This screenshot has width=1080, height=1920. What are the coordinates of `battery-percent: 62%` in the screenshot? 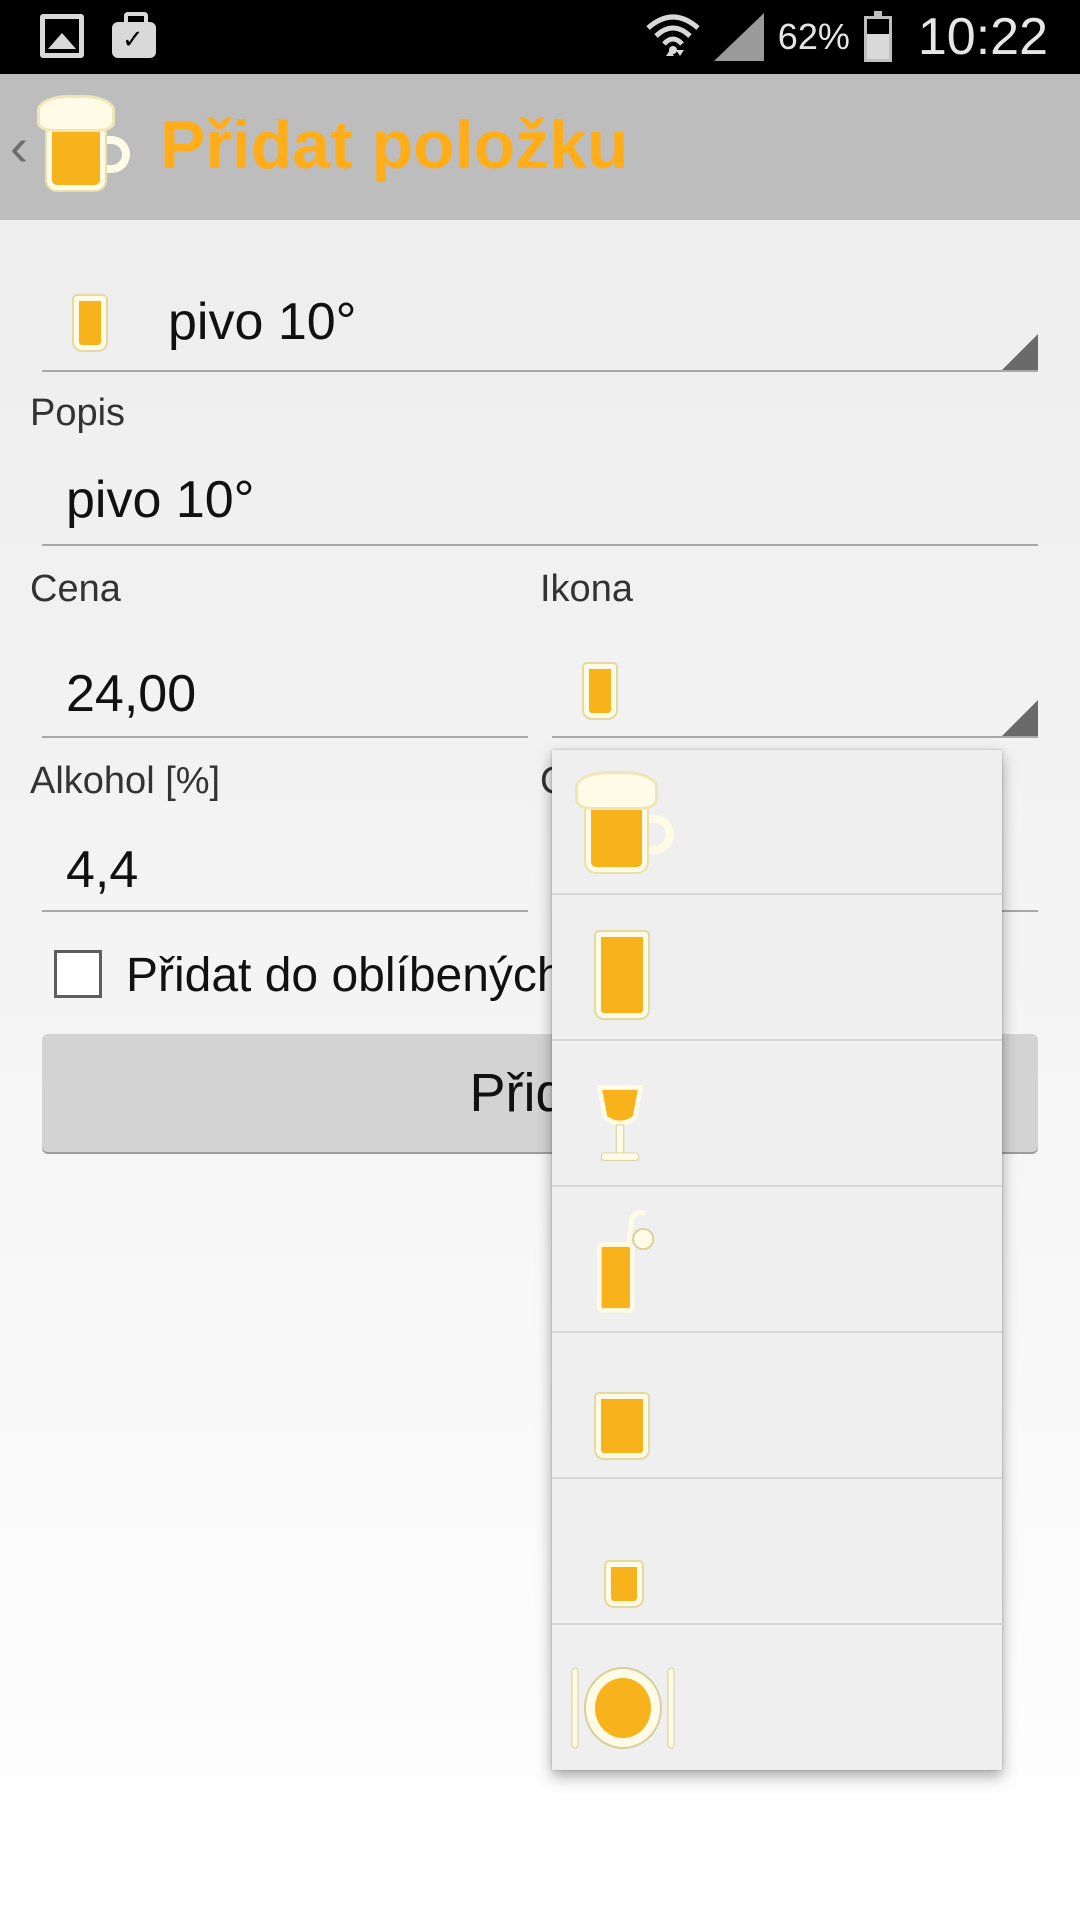 It's located at (813, 36).